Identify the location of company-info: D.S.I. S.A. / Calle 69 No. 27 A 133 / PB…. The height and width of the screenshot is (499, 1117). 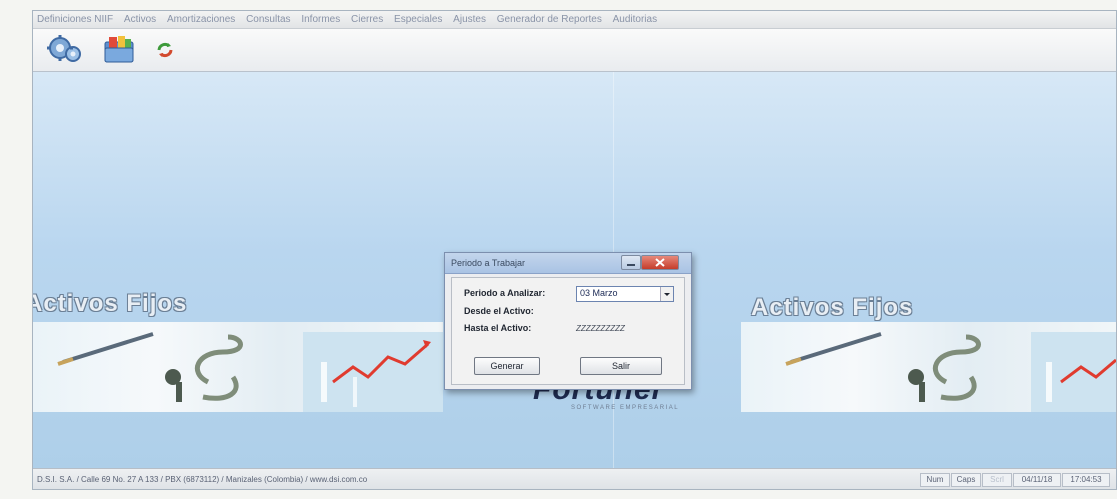
(202, 479).